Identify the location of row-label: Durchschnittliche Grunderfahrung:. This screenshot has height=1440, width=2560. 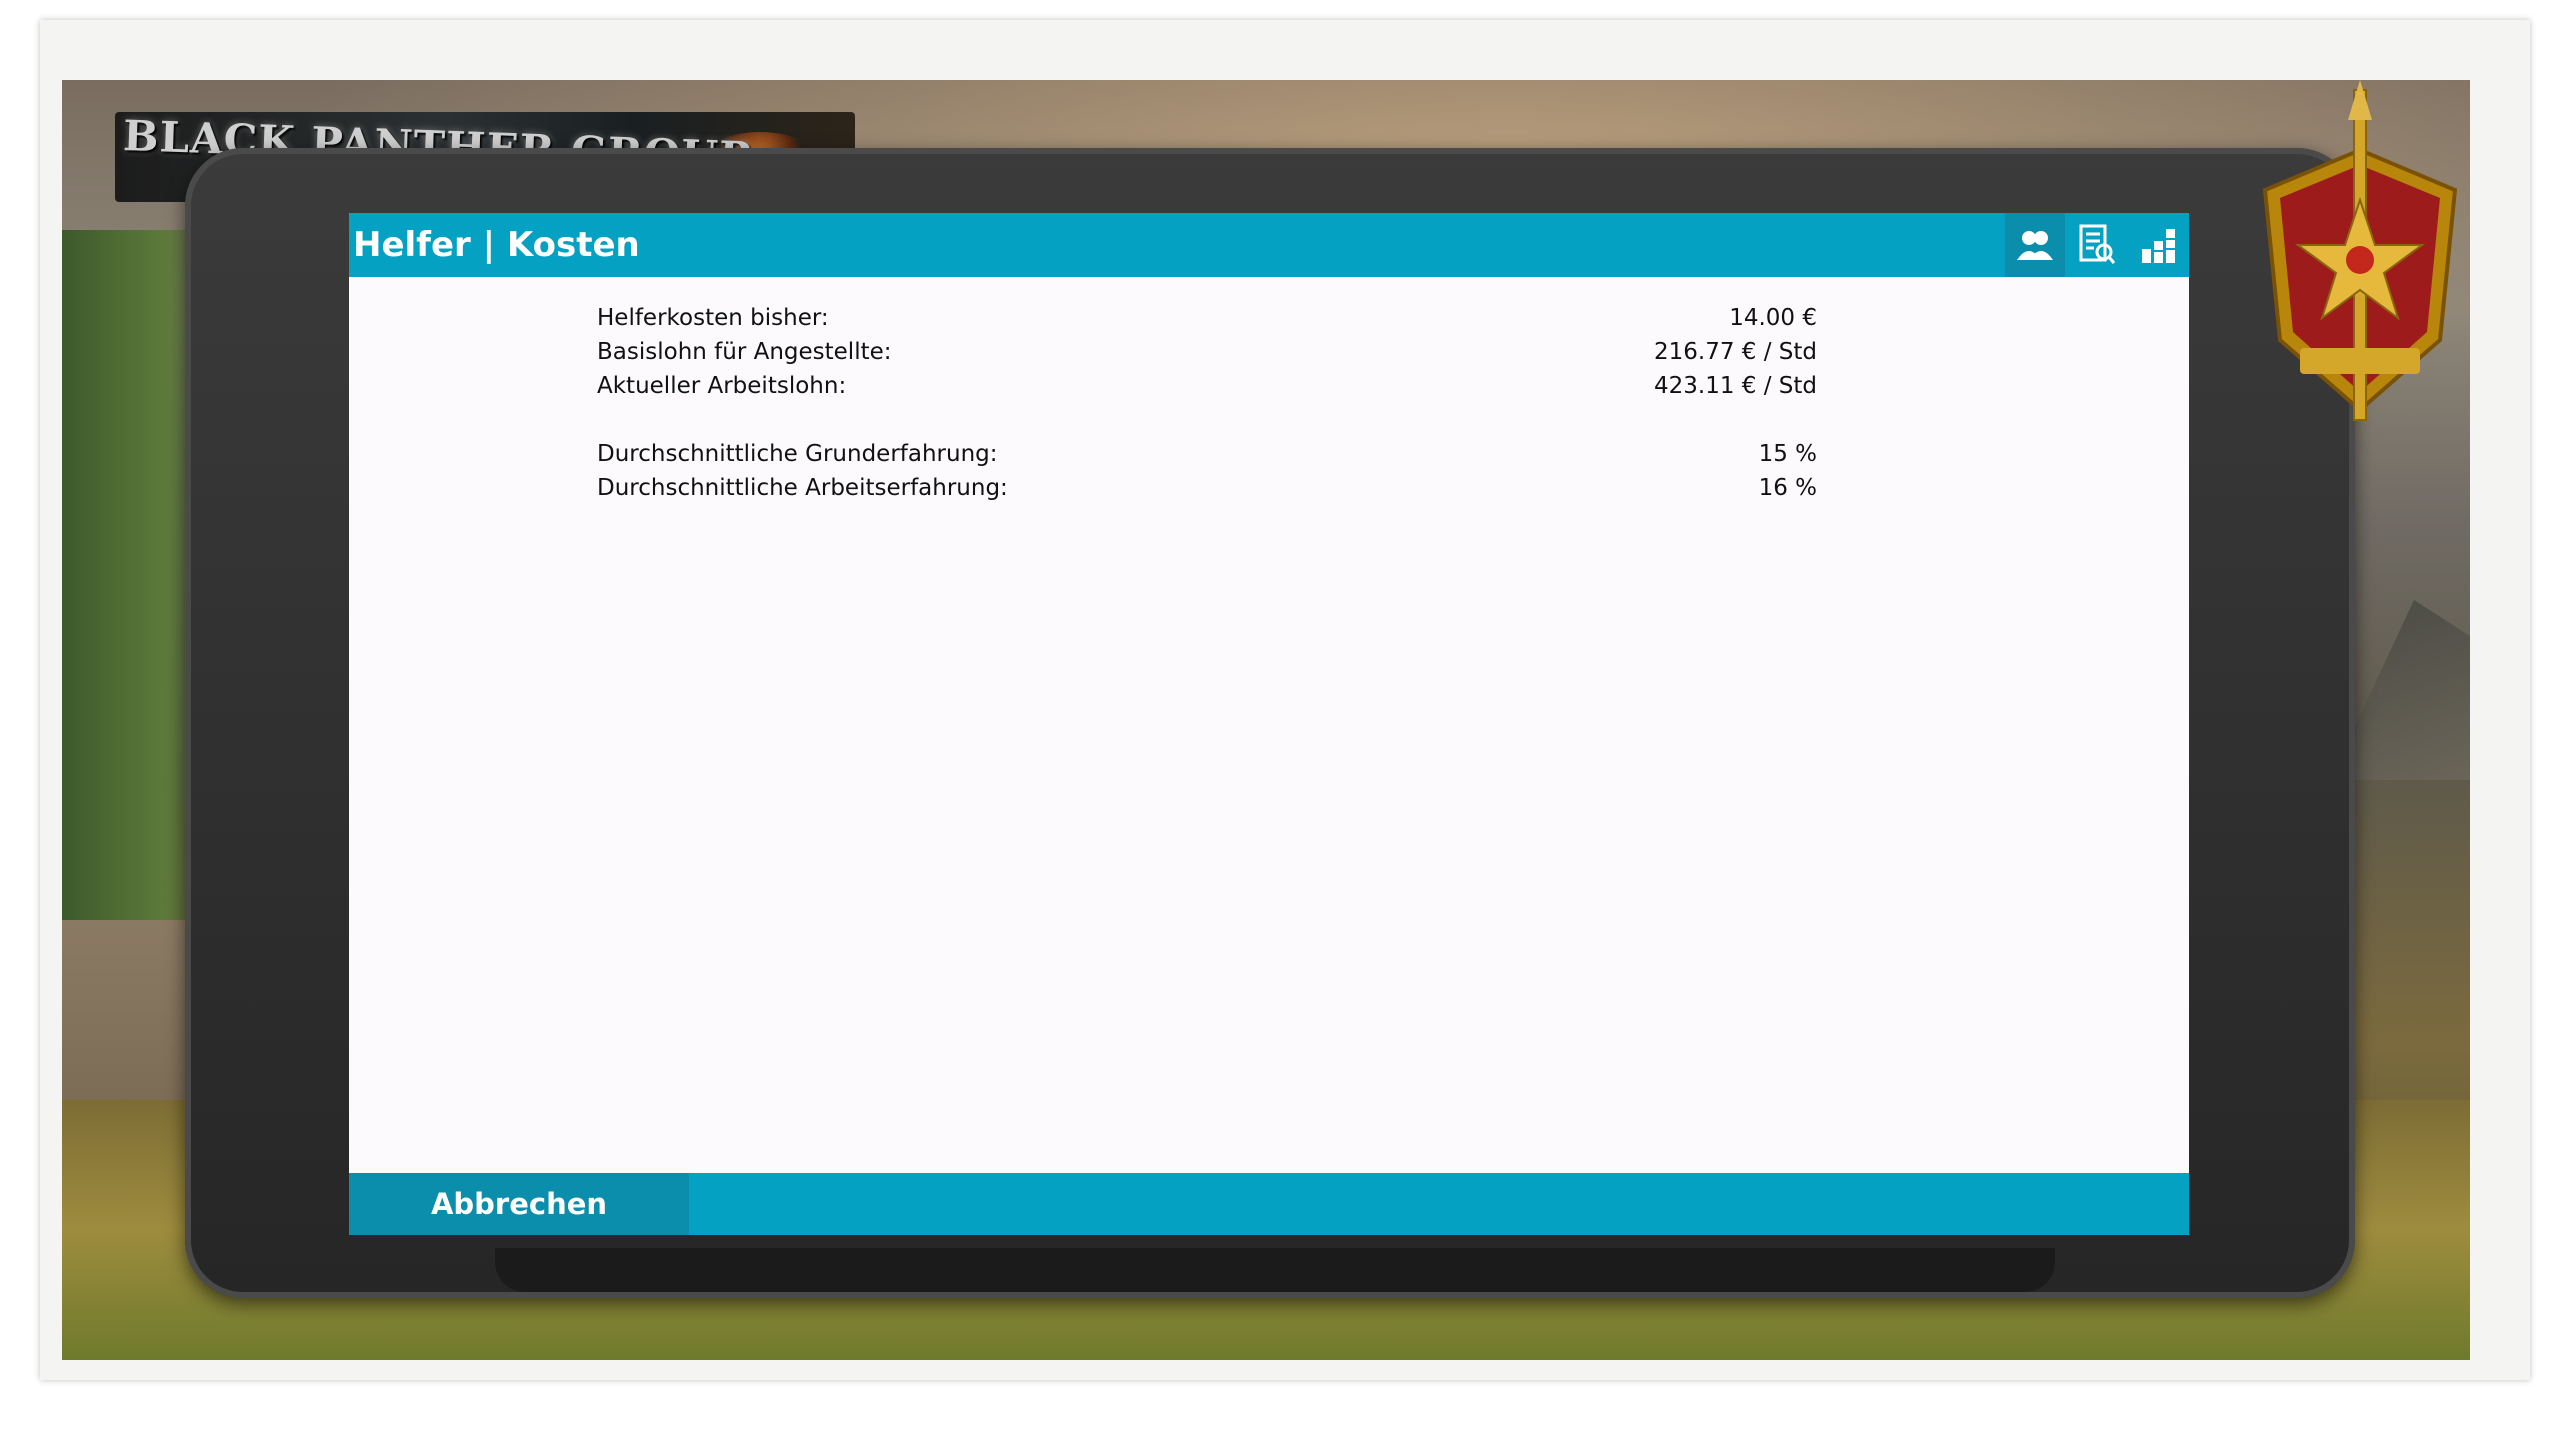
(797, 454).